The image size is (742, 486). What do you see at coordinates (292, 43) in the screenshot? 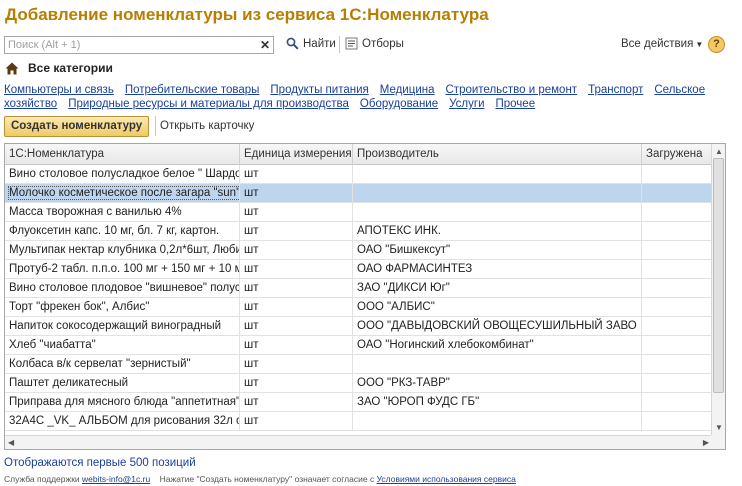
I see `search-icon` at bounding box center [292, 43].